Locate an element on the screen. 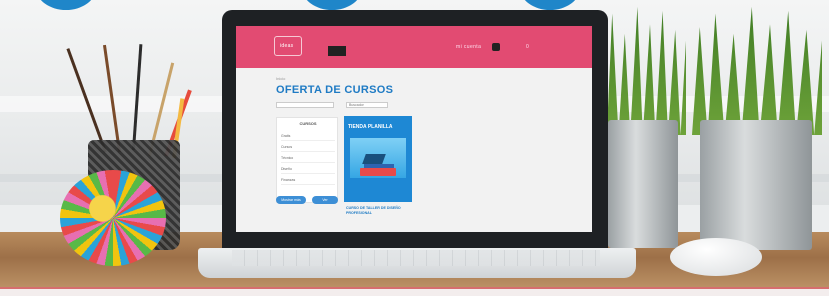 The width and height of the screenshot is (829, 296). course-card: TIENDA PLANILLA is located at coordinates (378, 159).